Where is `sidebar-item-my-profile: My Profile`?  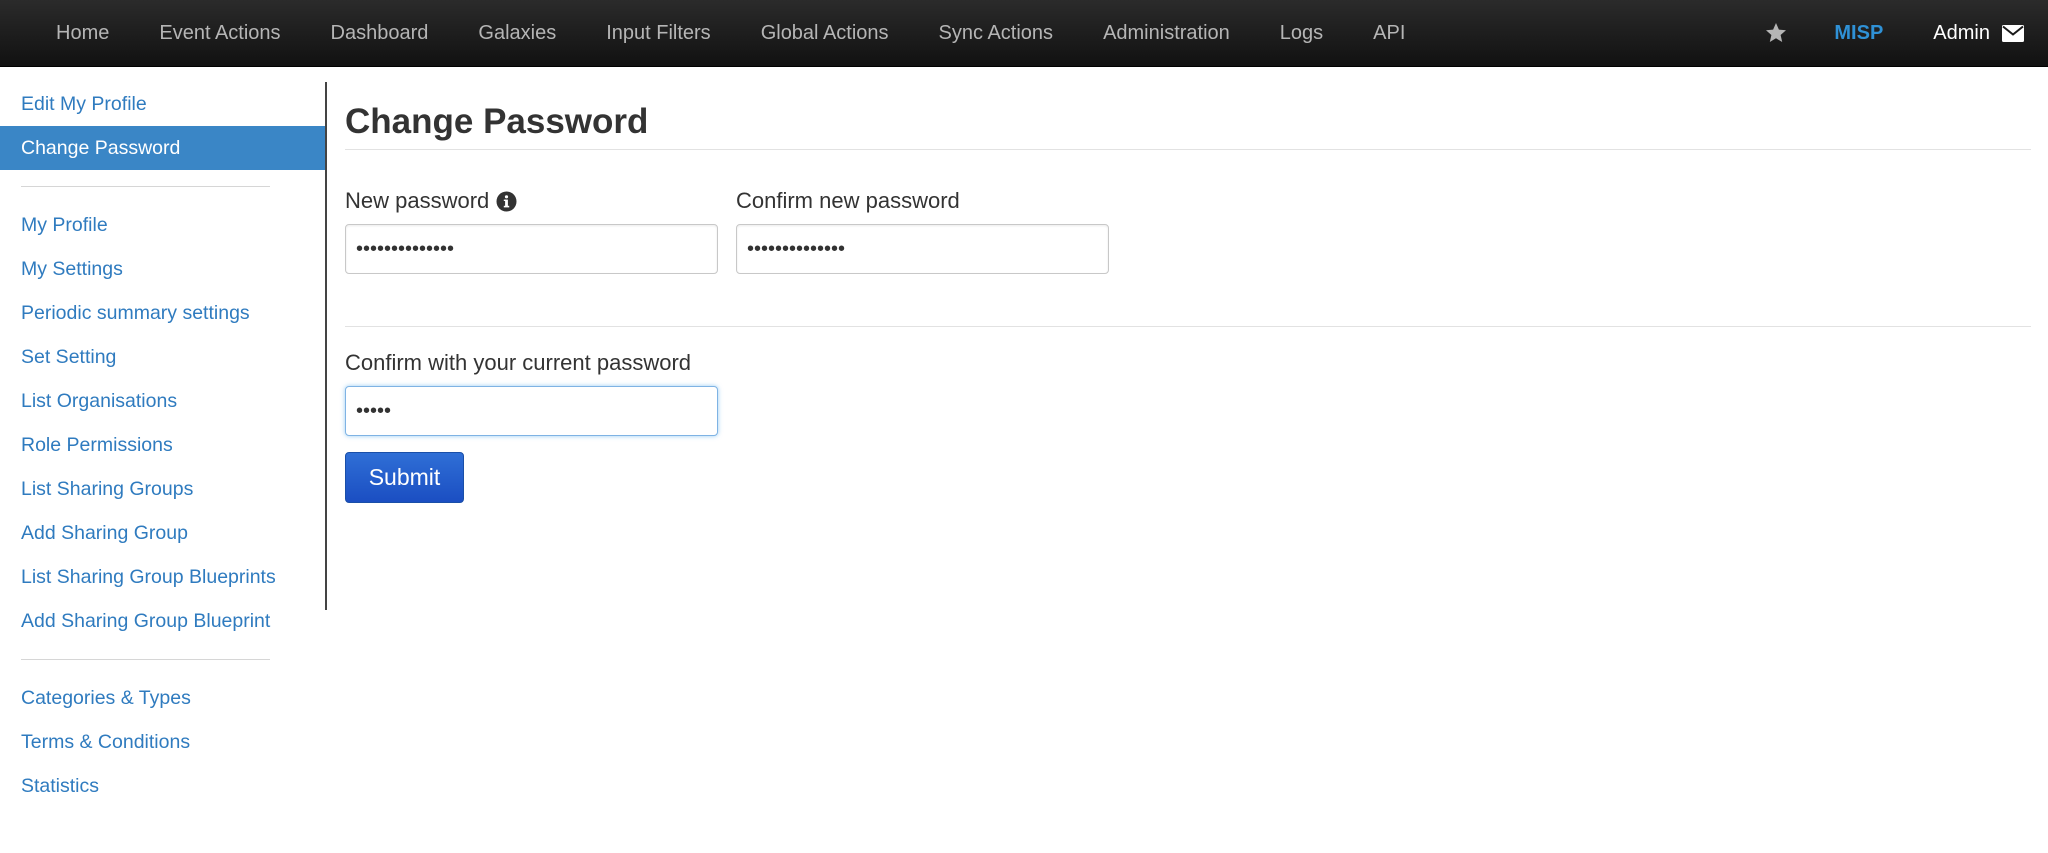 sidebar-item-my-profile: My Profile is located at coordinates (162, 225).